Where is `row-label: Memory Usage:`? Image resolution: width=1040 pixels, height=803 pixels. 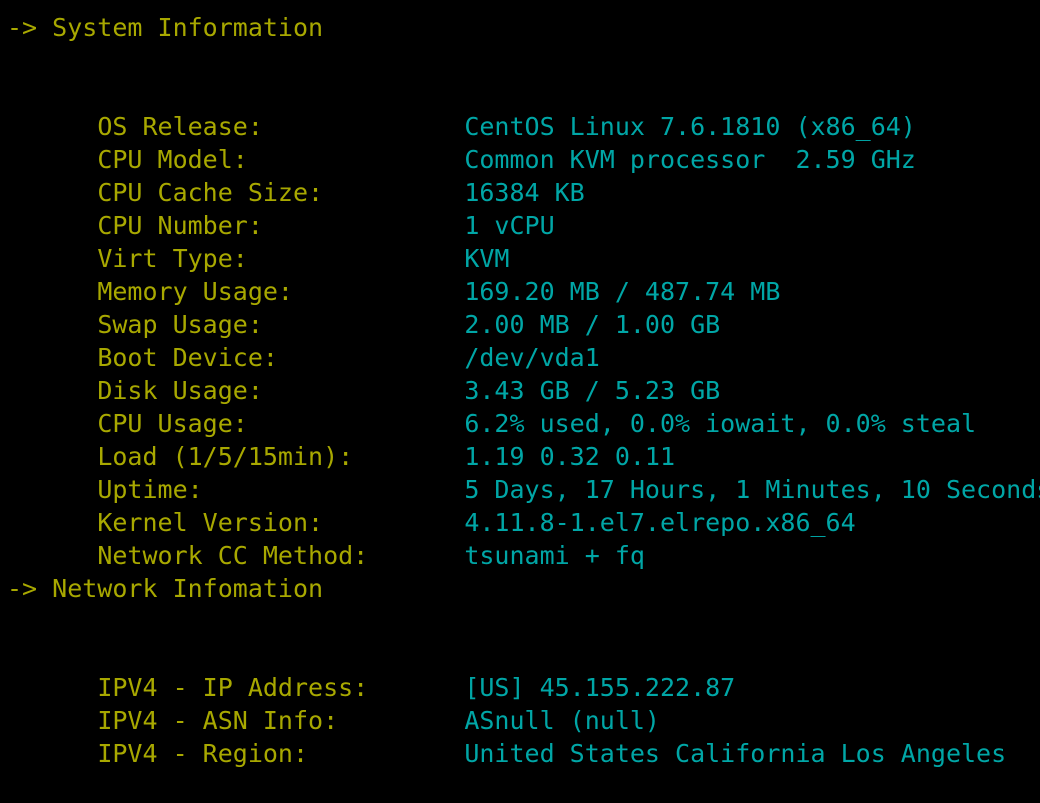
row-label: Memory Usage: is located at coordinates (195, 291).